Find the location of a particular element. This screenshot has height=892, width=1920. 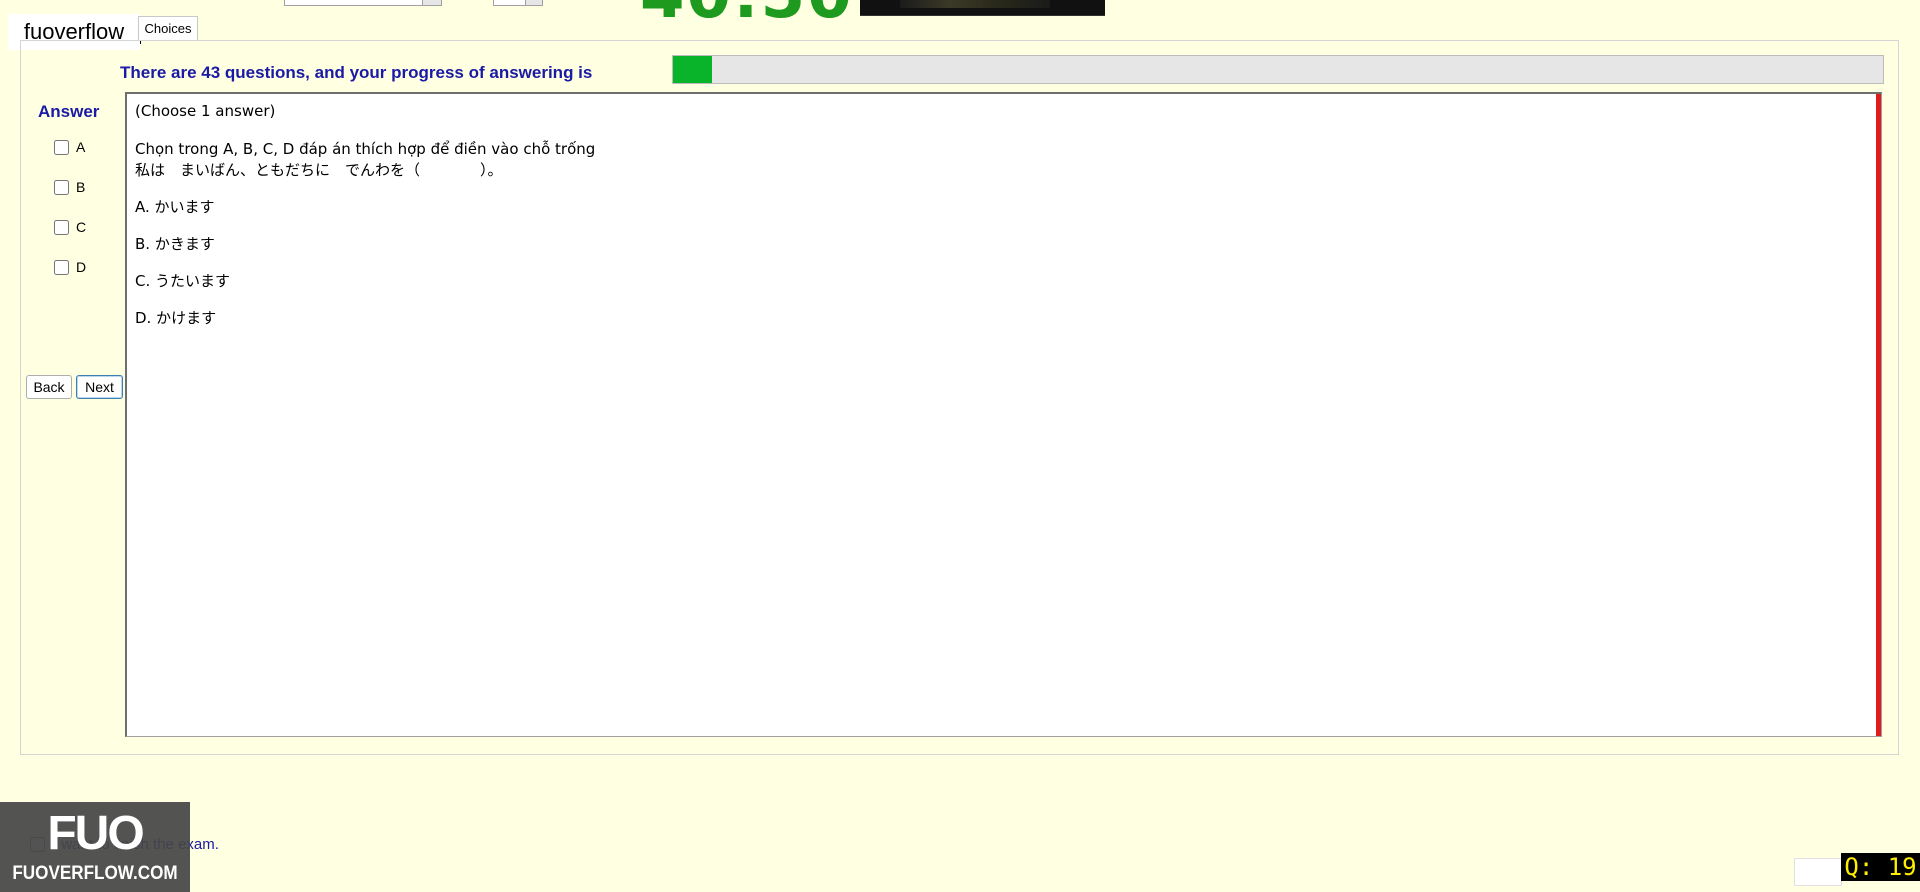

answer-option-b: B is located at coordinates (69, 187).